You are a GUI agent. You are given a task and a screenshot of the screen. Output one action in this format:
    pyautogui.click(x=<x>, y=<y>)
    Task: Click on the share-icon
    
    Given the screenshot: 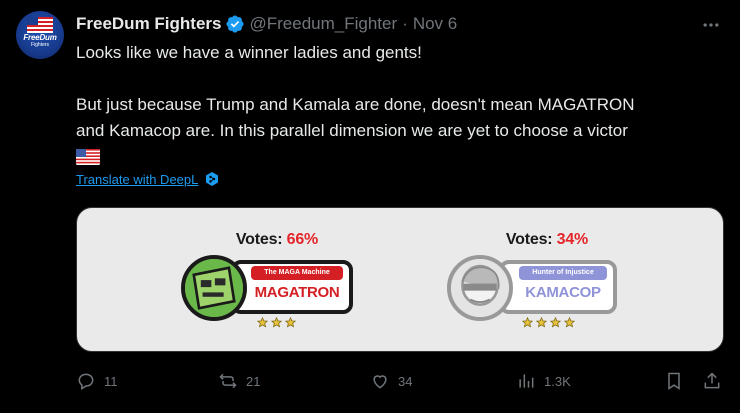 What is the action you would take?
    pyautogui.click(x=712, y=380)
    